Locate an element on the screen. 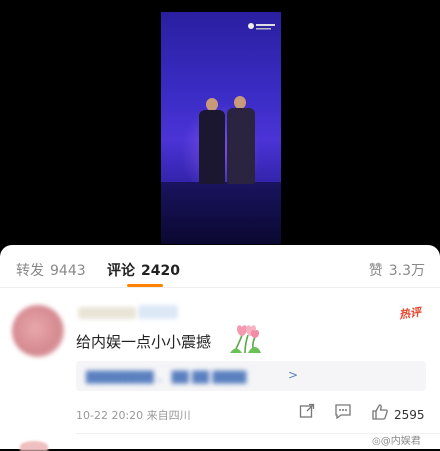 Image resolution: width=440 pixels, height=451 pixels. stage-floor is located at coordinates (221, 213).